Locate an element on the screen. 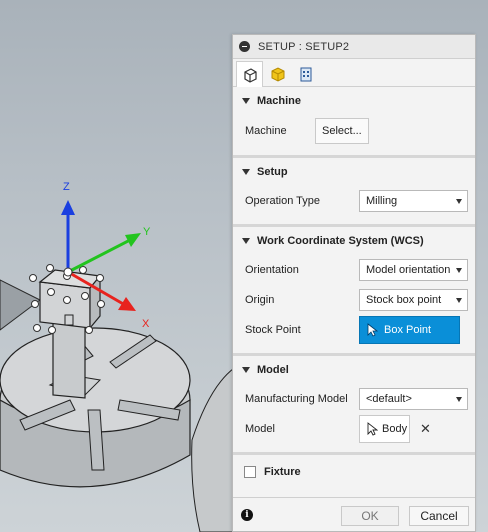  tab-post-process is located at coordinates (305, 73).